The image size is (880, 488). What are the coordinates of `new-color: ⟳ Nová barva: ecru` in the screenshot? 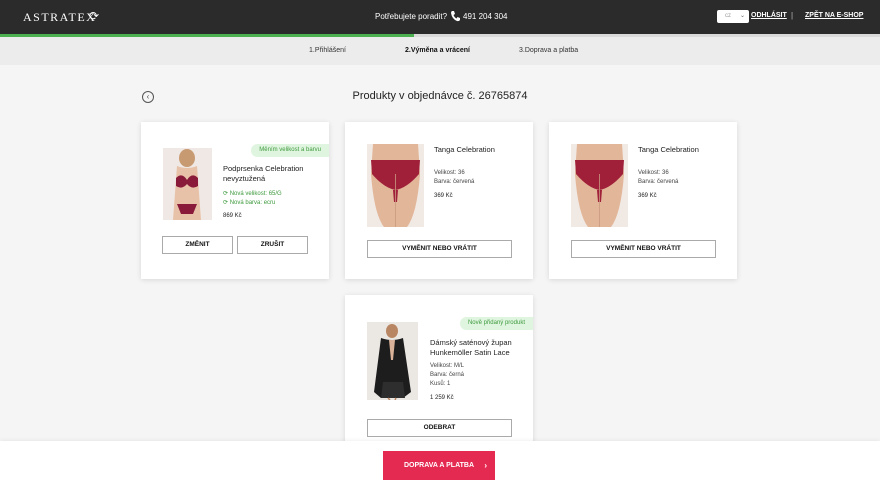 It's located at (249, 203).